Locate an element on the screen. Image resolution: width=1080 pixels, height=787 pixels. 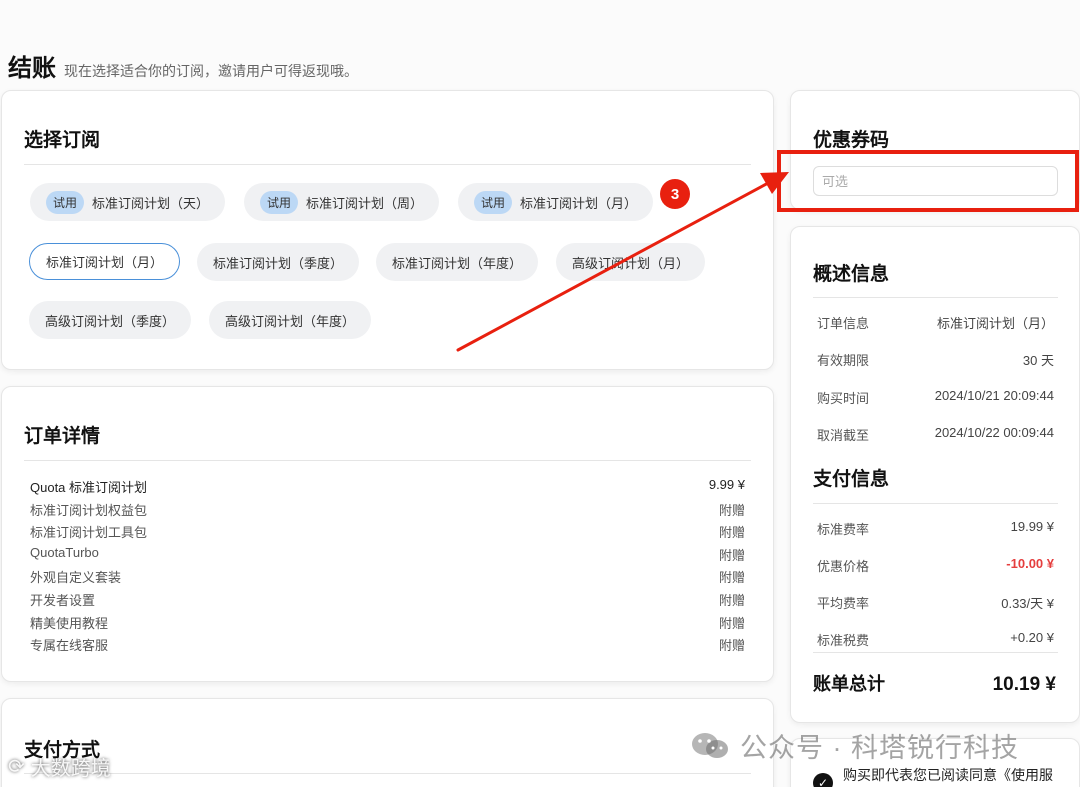
order-row: Quota 标准订阅计划 9.99 ¥ is located at coordinates (387, 488).